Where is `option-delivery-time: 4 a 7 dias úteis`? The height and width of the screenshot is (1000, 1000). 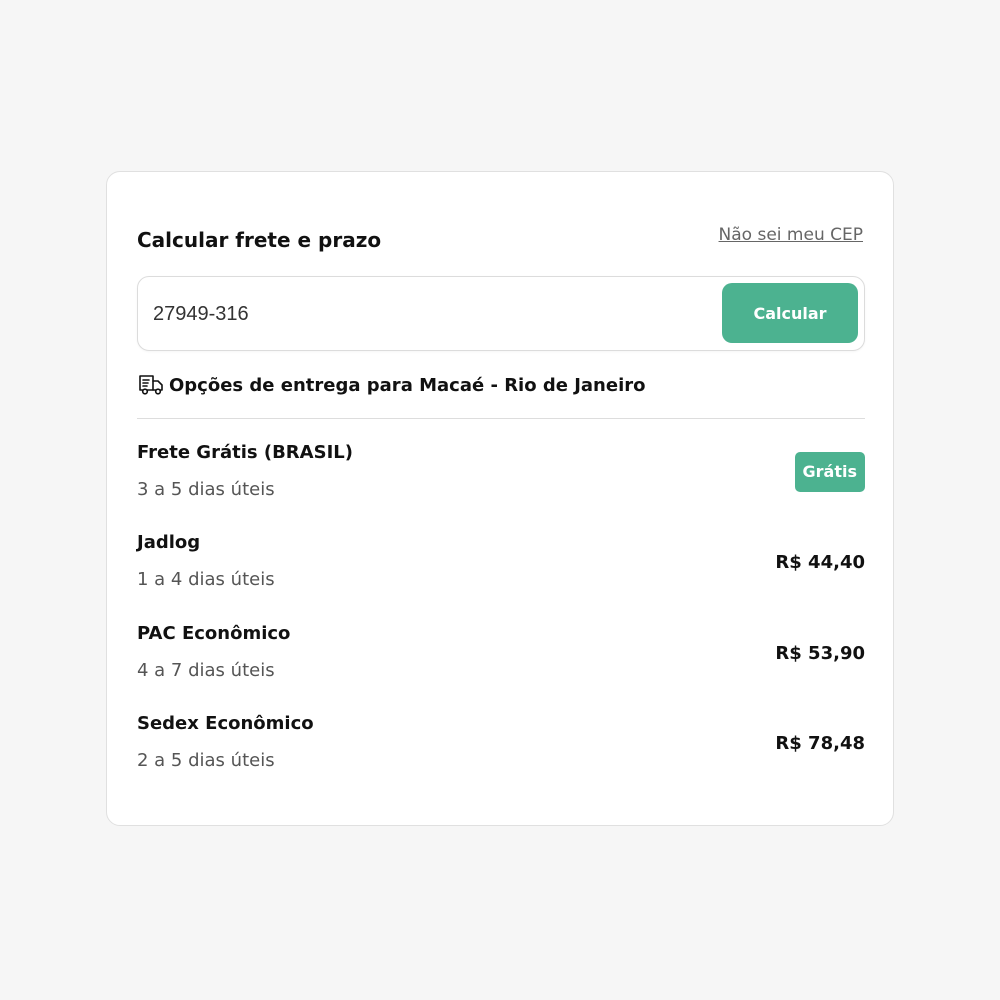 option-delivery-time: 4 a 7 dias úteis is located at coordinates (206, 670).